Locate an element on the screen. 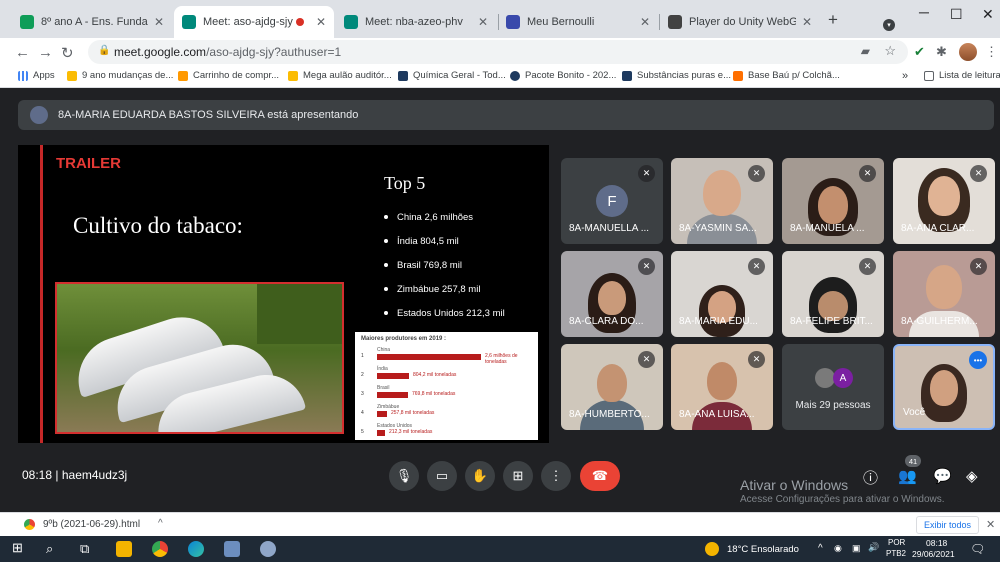 The height and width of the screenshot is (562, 1000). forward-icon: → is located at coordinates (45, 52).